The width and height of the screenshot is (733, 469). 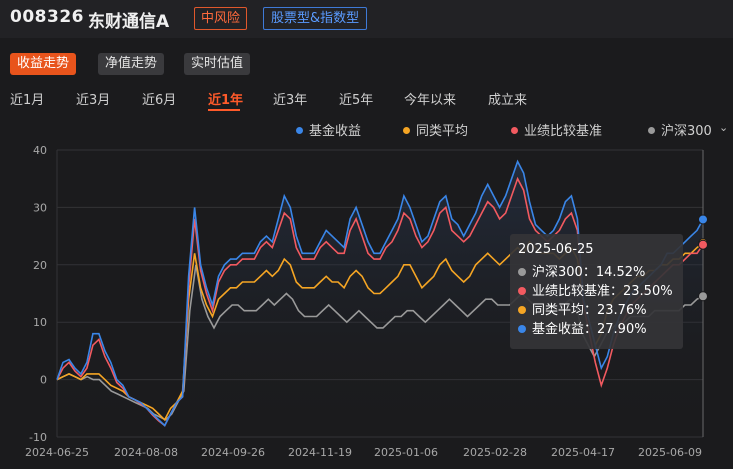 I want to click on tooltip-row-benchmark: 业绩比较基准：23.50%, so click(x=596, y=291).